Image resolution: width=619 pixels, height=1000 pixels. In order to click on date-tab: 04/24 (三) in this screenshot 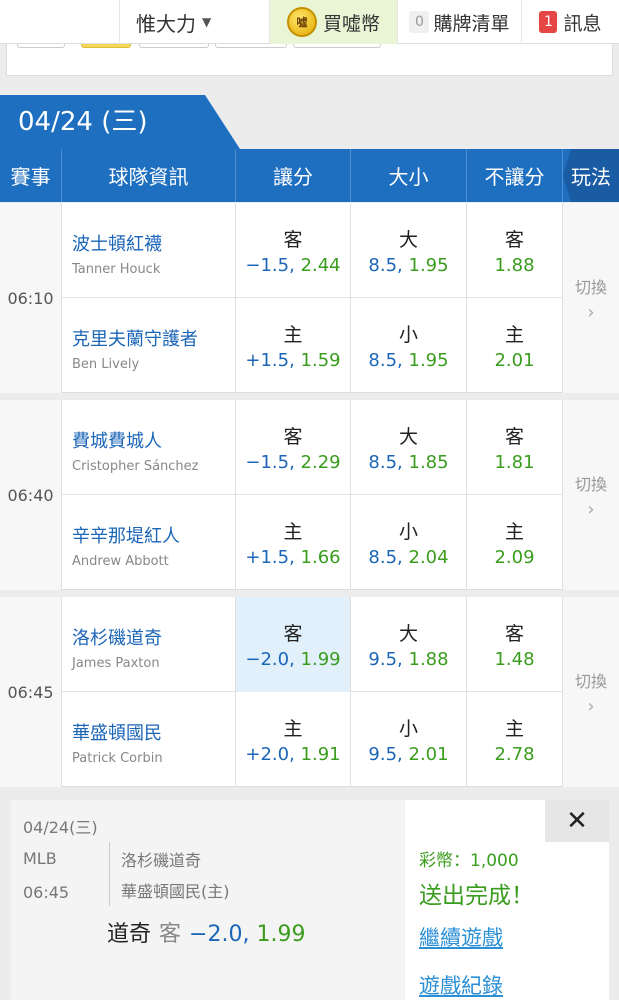, I will do `click(120, 122)`.